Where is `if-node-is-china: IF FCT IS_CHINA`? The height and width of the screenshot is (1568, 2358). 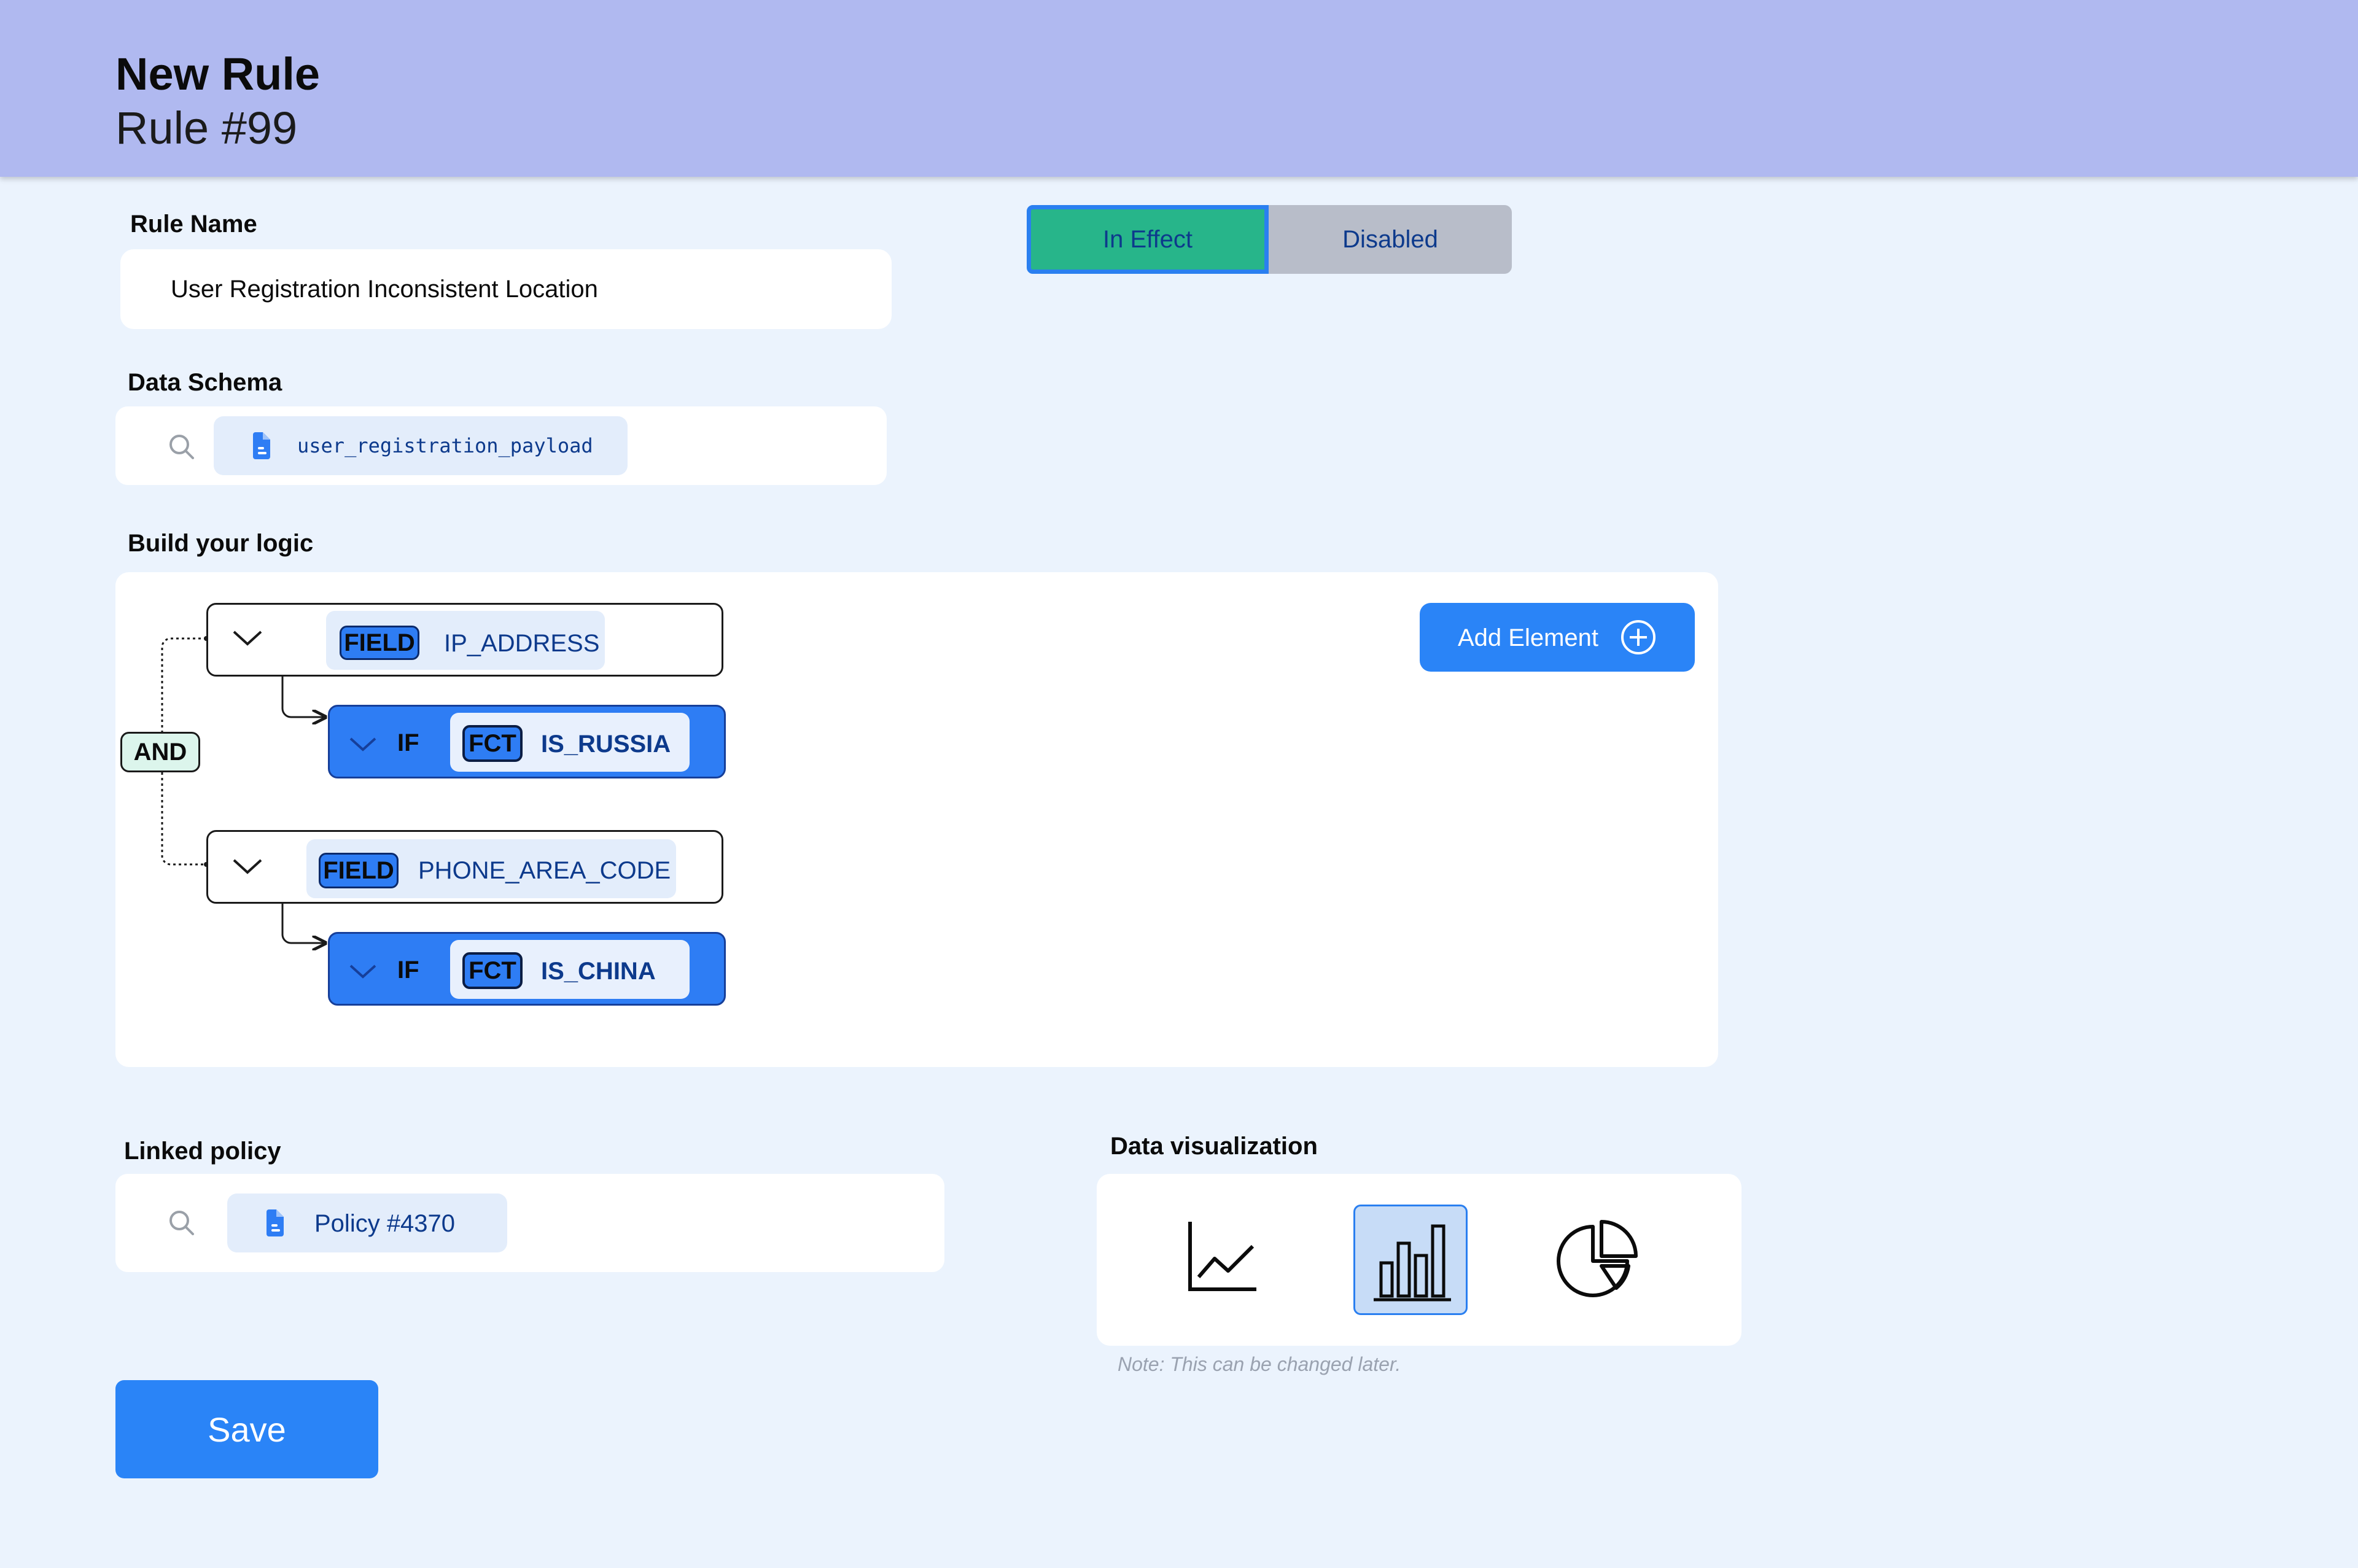
if-node-is-china: IF FCT IS_CHINA is located at coordinates (527, 969).